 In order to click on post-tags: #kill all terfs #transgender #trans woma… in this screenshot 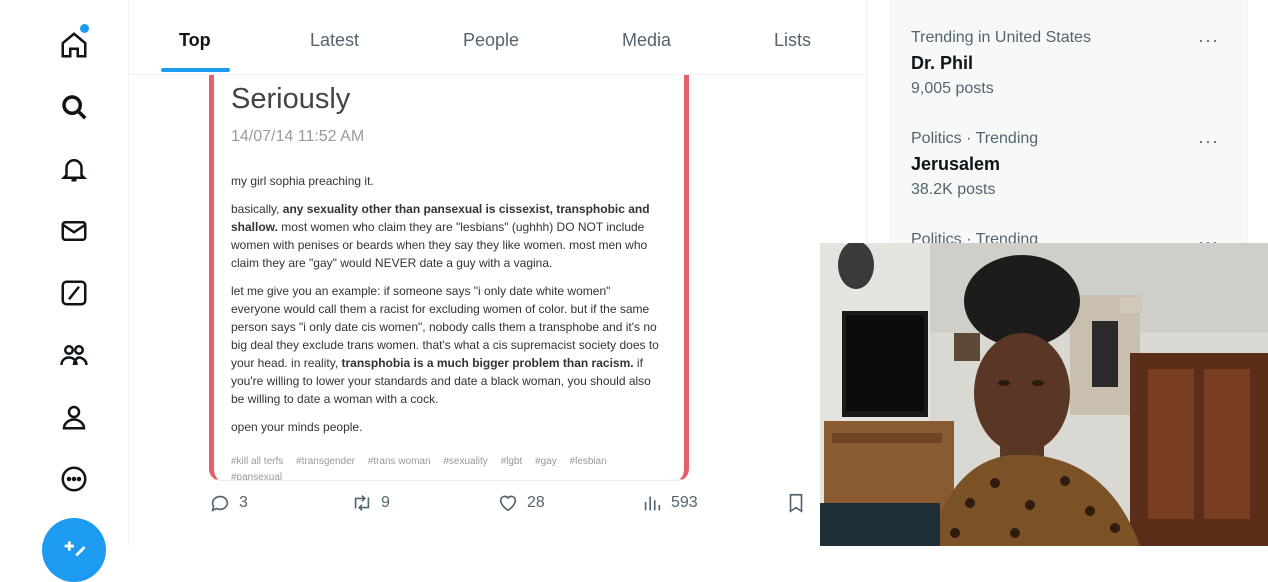, I will do `click(446, 467)`.